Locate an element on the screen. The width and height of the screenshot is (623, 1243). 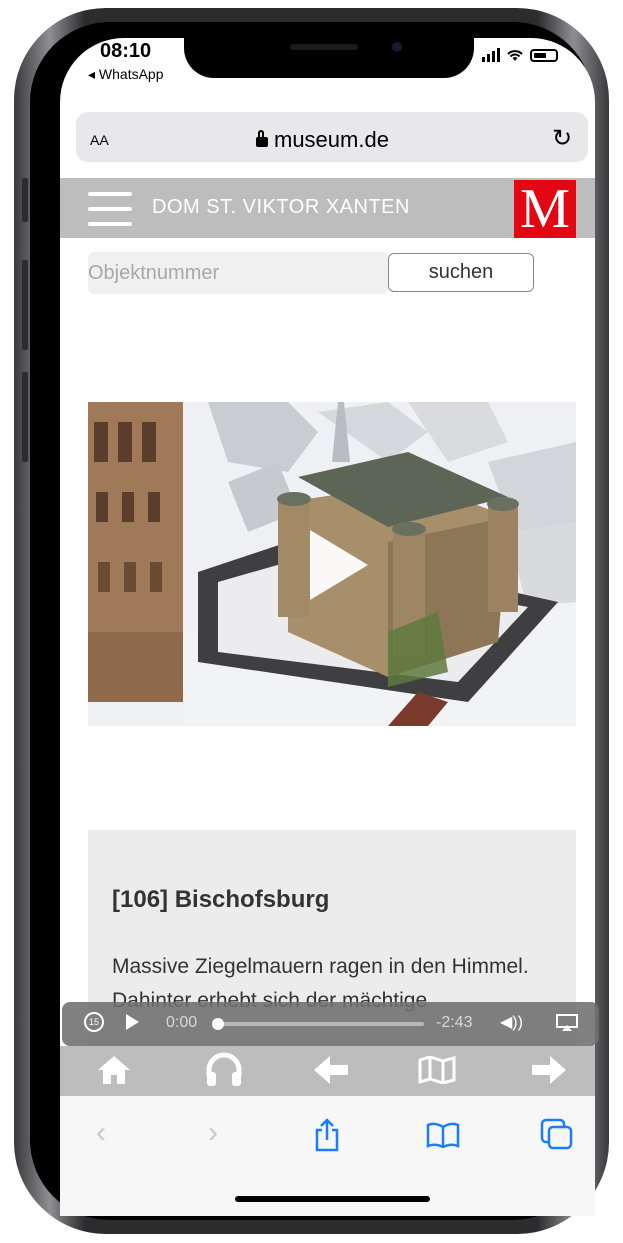
object-number-input is located at coordinates (238, 273).